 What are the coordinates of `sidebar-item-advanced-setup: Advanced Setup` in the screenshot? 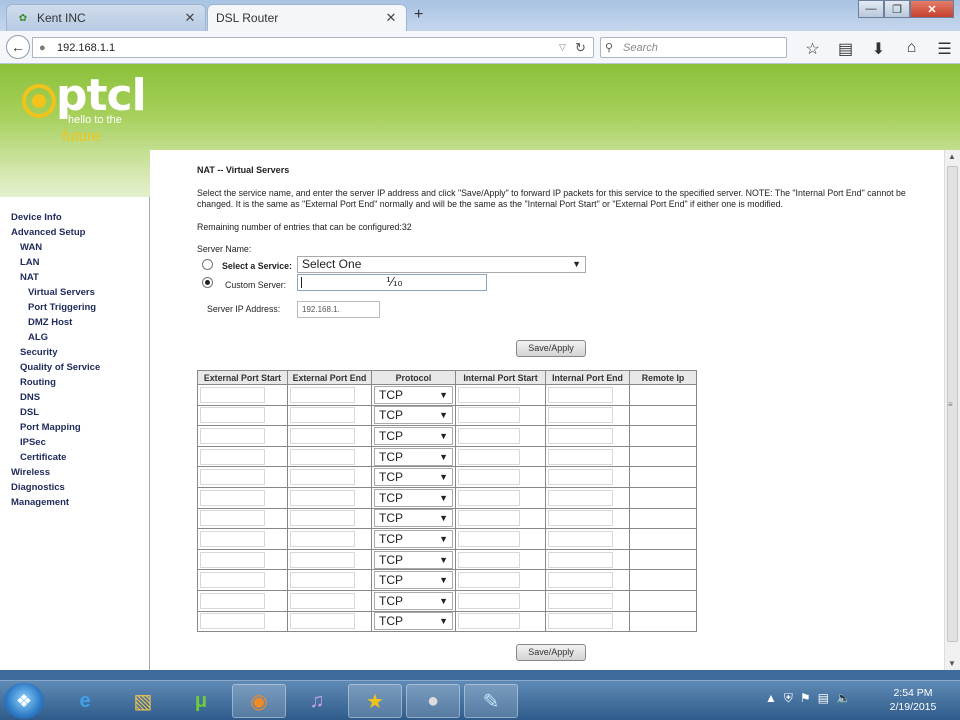 It's located at (74, 232).